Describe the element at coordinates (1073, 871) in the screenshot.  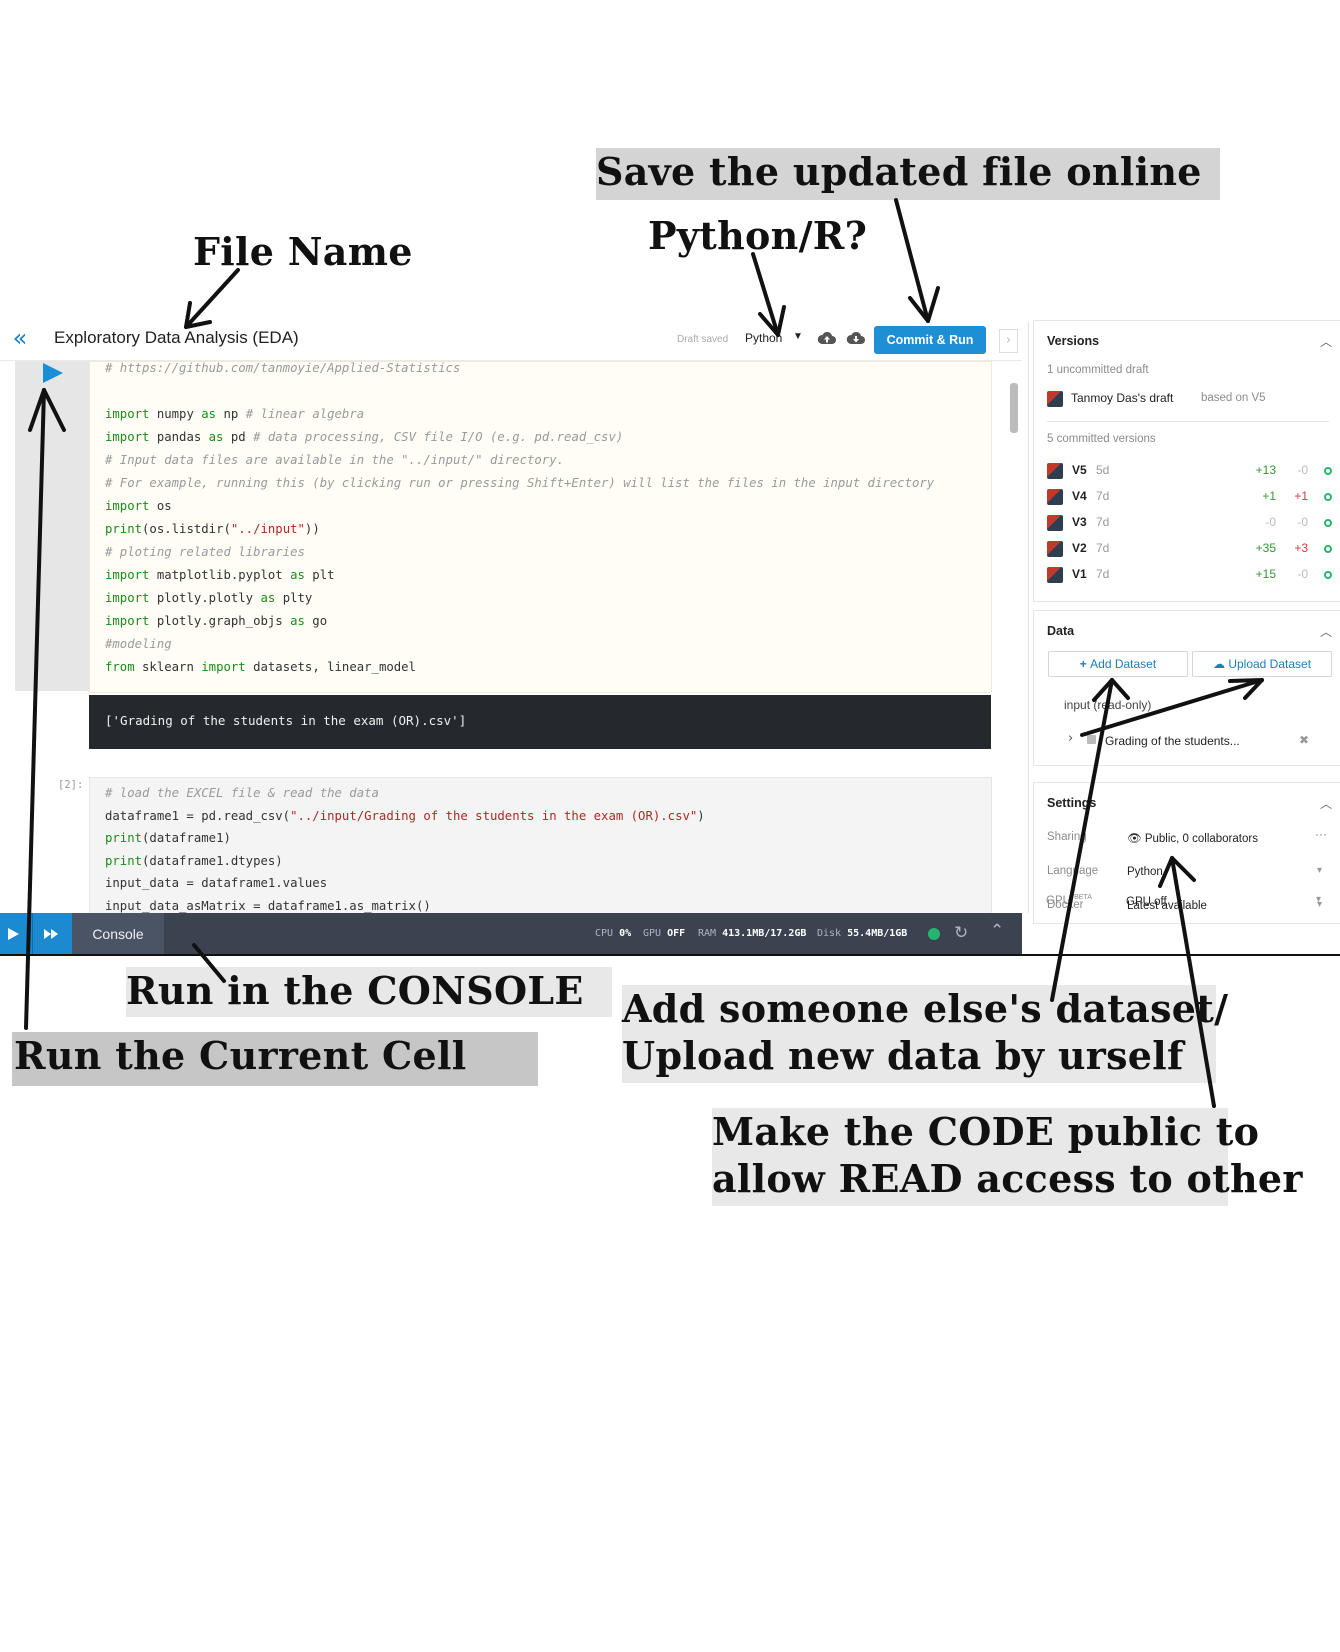
I see `setting-label-language: Language` at that location.